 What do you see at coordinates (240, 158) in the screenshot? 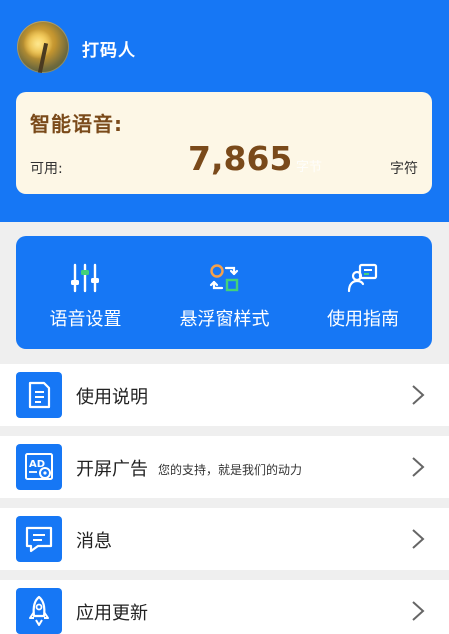
I see `quota-value: 7,865` at bounding box center [240, 158].